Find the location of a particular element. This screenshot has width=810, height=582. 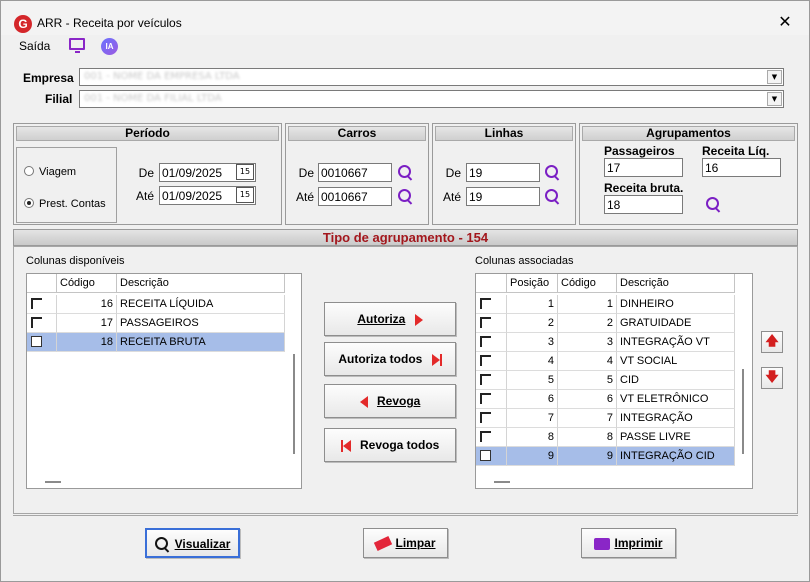

descricao-cell: GRATUIDADE is located at coordinates (676, 323).